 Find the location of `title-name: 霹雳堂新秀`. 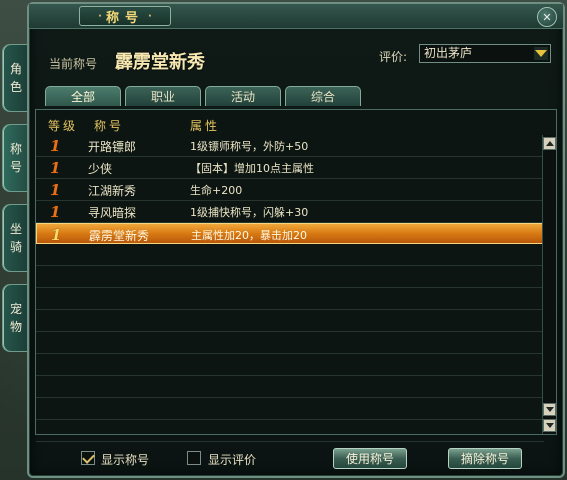

title-name: 霹雳堂新秀 is located at coordinates (119, 236).